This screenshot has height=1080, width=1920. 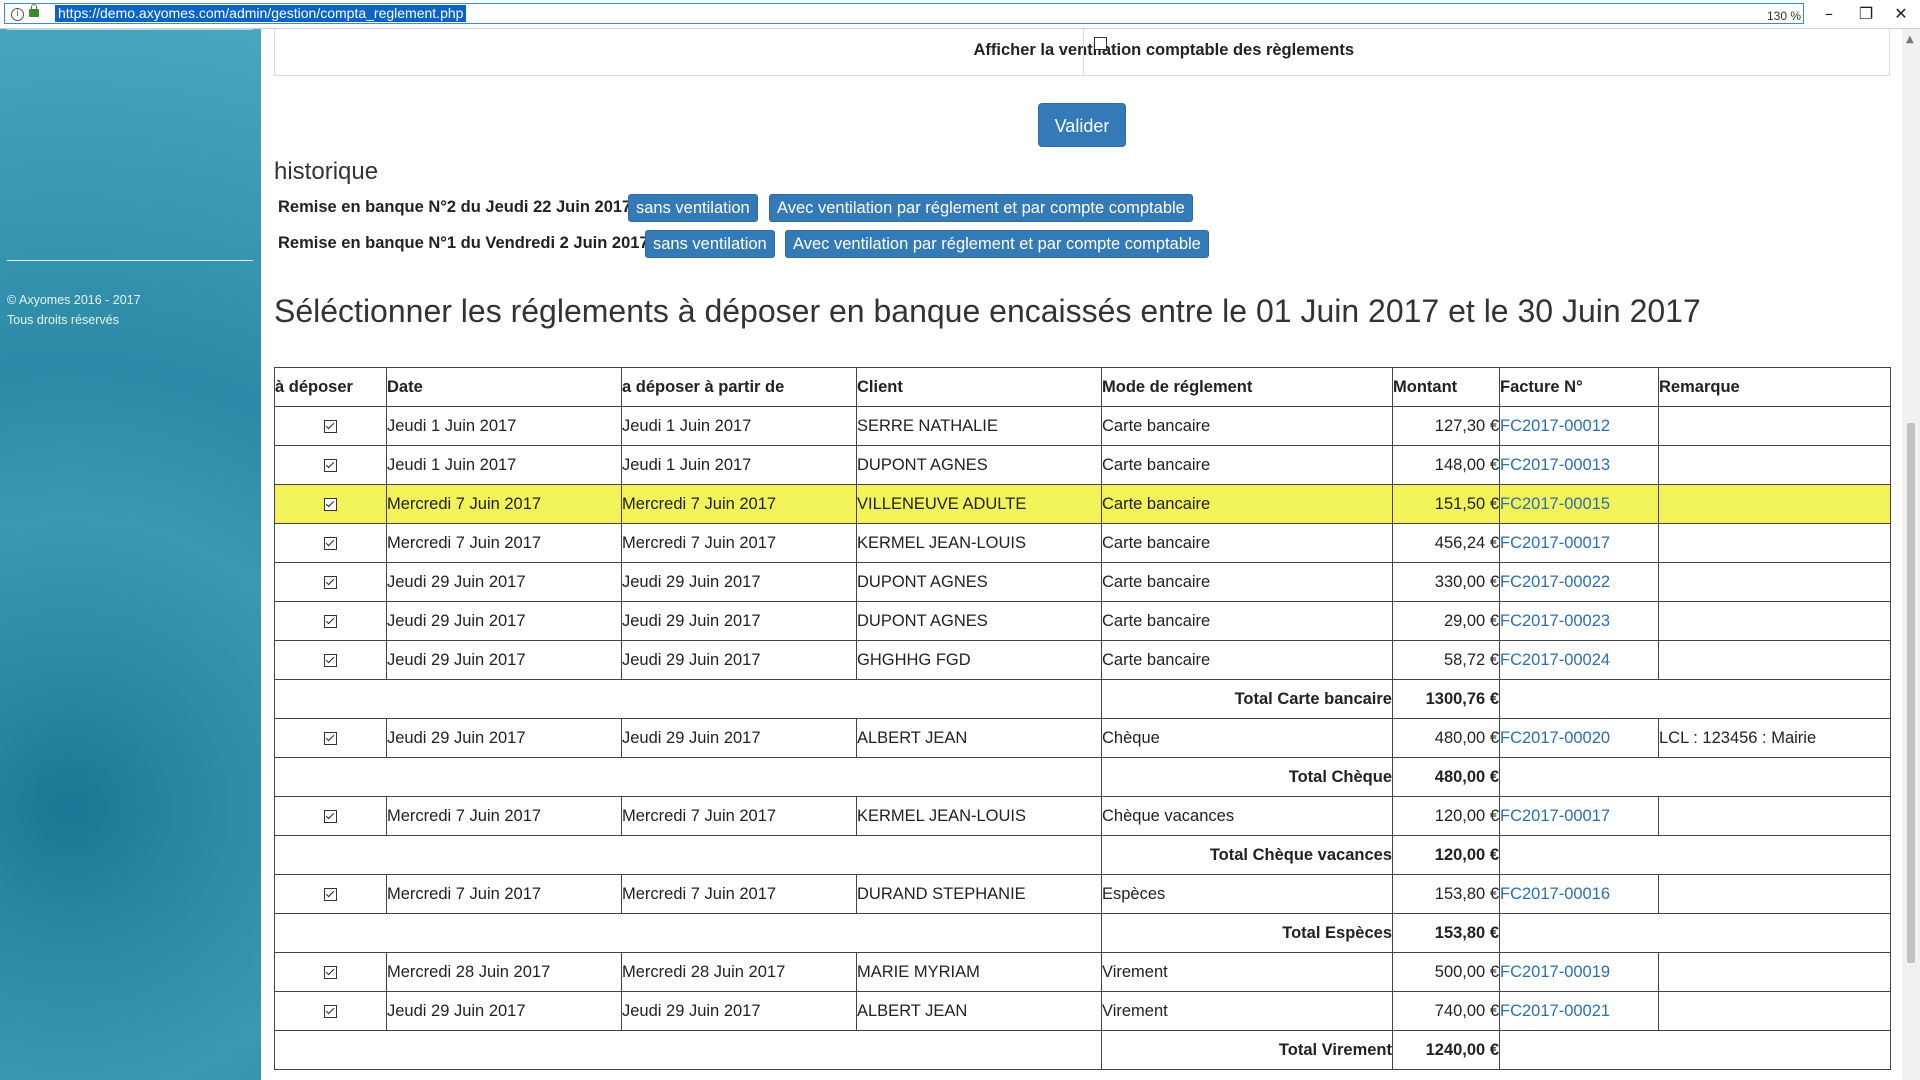 I want to click on mode-cell: Espèces, so click(x=1247, y=894).